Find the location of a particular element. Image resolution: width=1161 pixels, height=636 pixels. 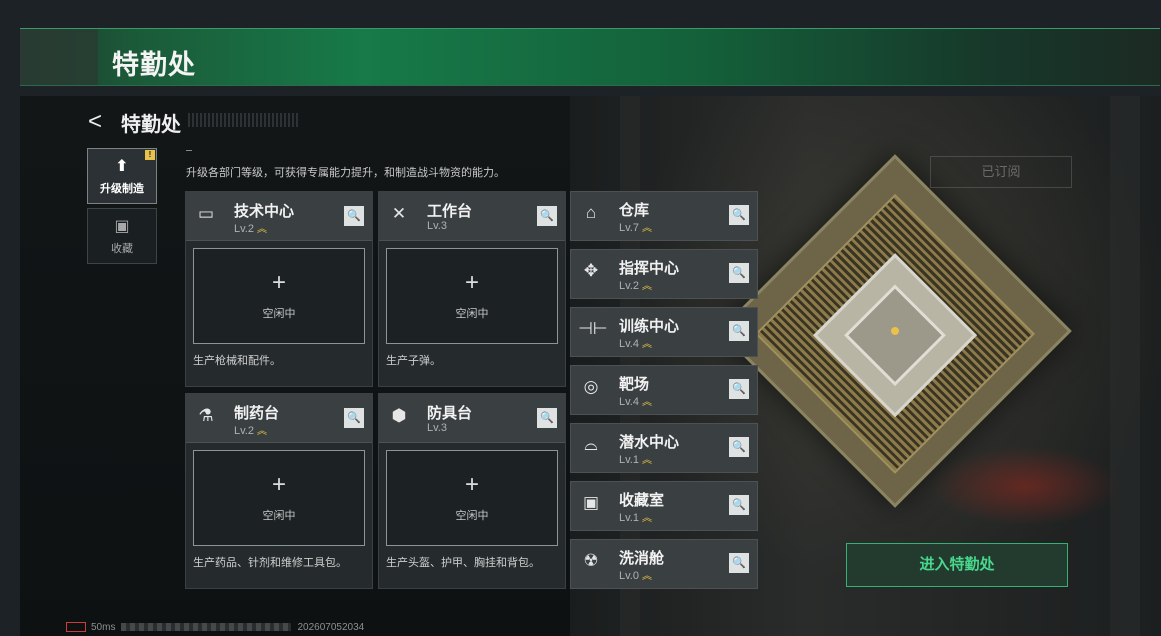

tab-collection: ▣ 收藏 is located at coordinates (122, 236).